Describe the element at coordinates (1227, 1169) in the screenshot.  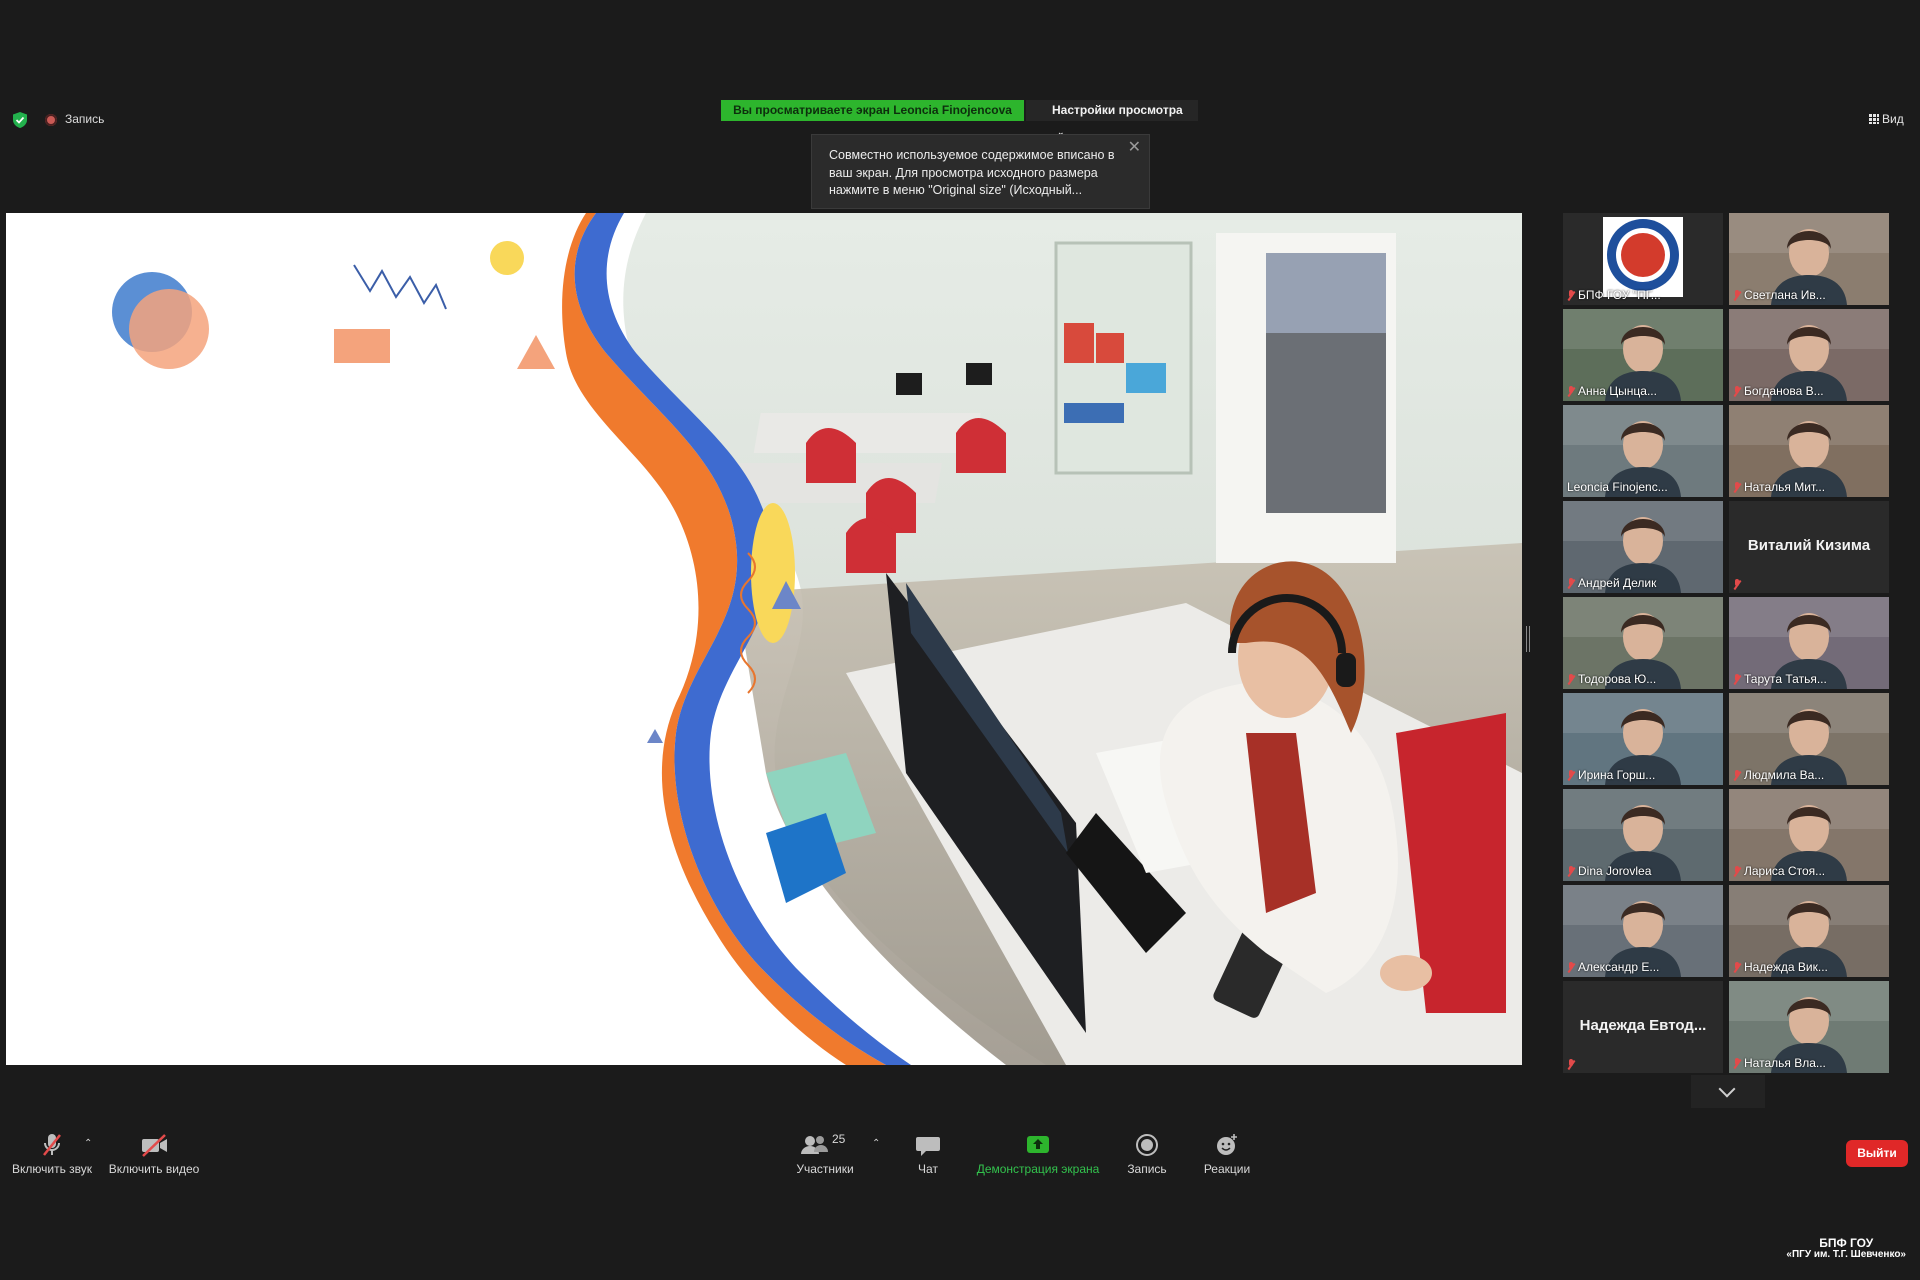
I see `reactions-label: Реакции` at that location.